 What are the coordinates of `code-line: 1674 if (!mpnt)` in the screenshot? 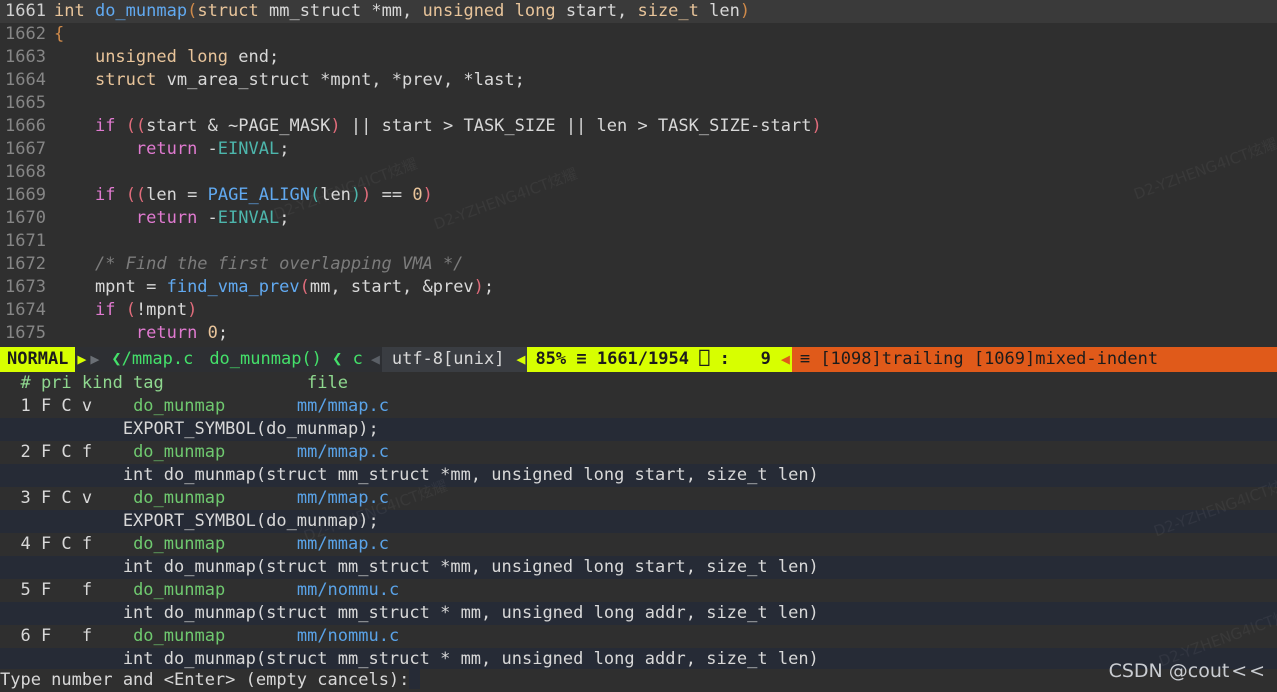 It's located at (638, 310).